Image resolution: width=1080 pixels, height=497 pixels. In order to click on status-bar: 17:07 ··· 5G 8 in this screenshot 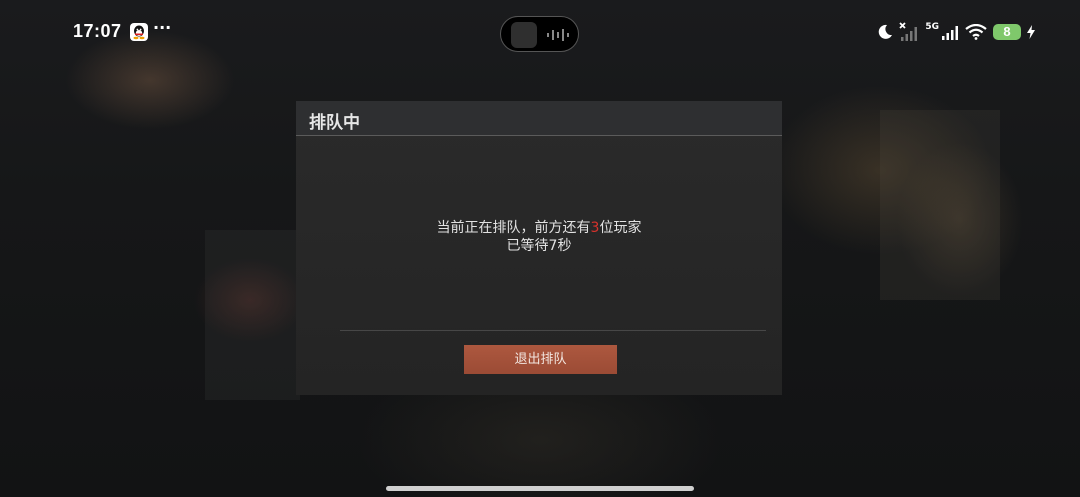, I will do `click(540, 33)`.